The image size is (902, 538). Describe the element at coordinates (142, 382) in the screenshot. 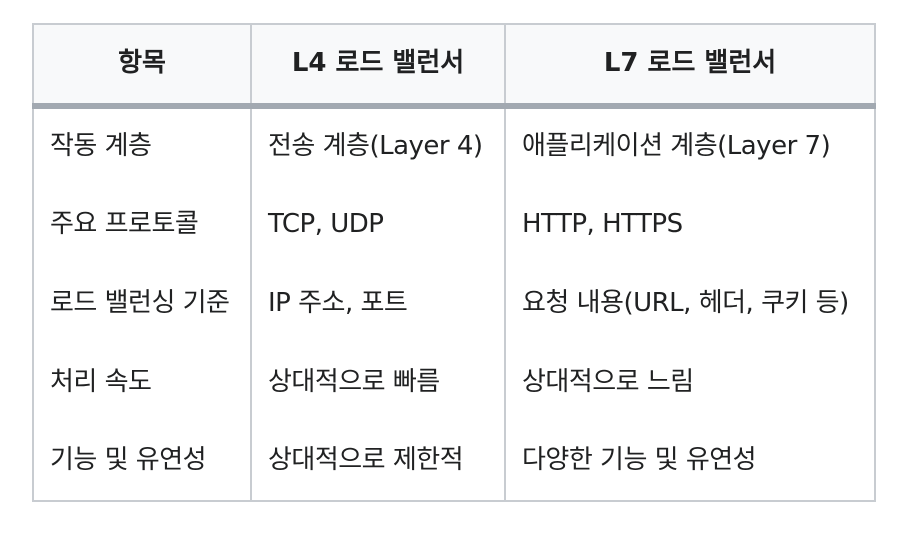

I see `row-label: 처리 속도` at that location.